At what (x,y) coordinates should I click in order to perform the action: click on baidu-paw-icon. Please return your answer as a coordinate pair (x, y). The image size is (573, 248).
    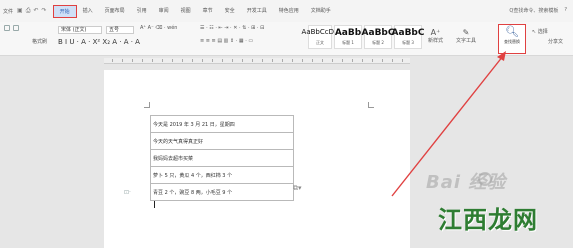
    Looking at the image, I should click on (485, 179).